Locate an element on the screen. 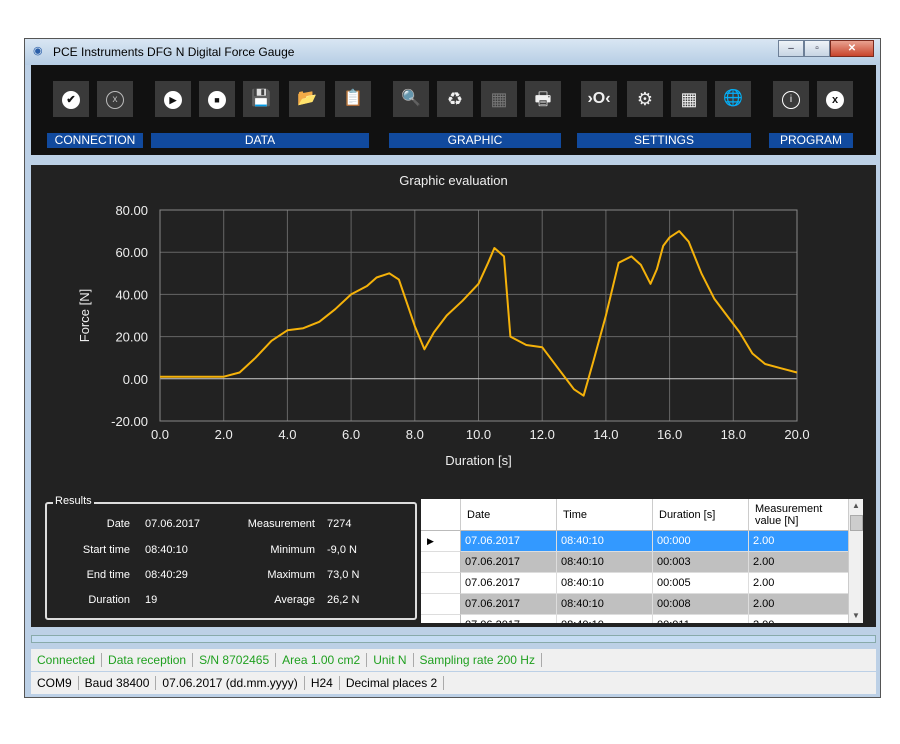 The width and height of the screenshot is (900, 744). status-field: Unit N is located at coordinates (390, 660).